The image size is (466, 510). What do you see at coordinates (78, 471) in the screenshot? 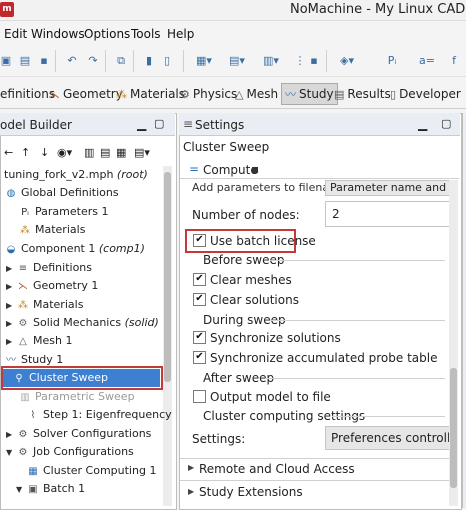
I see `tree-item-cluster-computing-1: ▦ Cluster Computing 1` at bounding box center [78, 471].